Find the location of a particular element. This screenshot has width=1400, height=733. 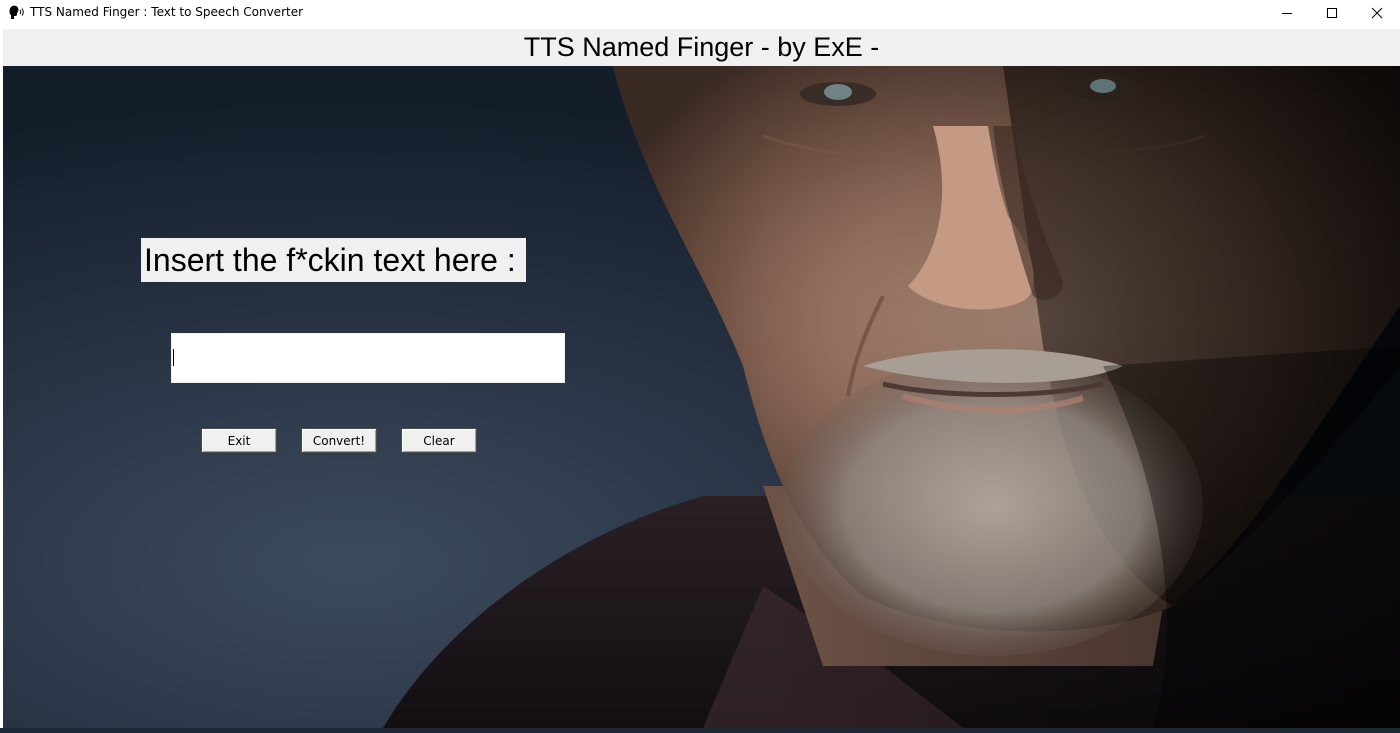

header-title: TTS Named Finger - by ExE - is located at coordinates (701, 47).